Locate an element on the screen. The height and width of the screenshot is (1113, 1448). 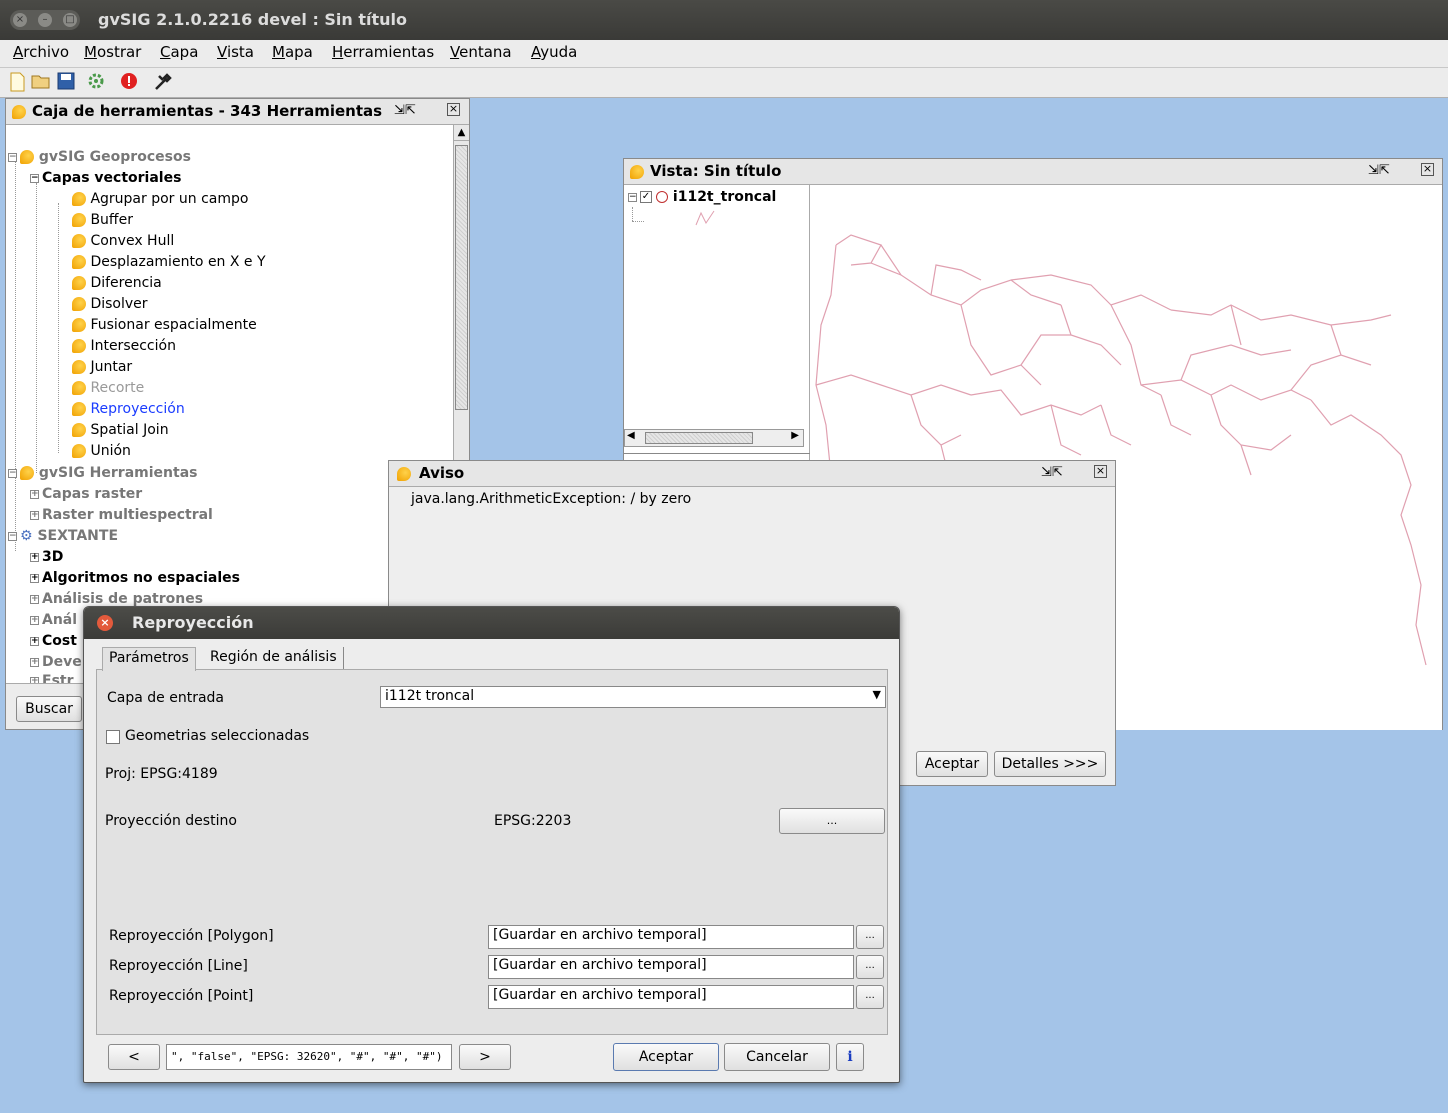
tree-group-raster-multiespectral: + Raster multiespectral is located at coordinates (121, 515).